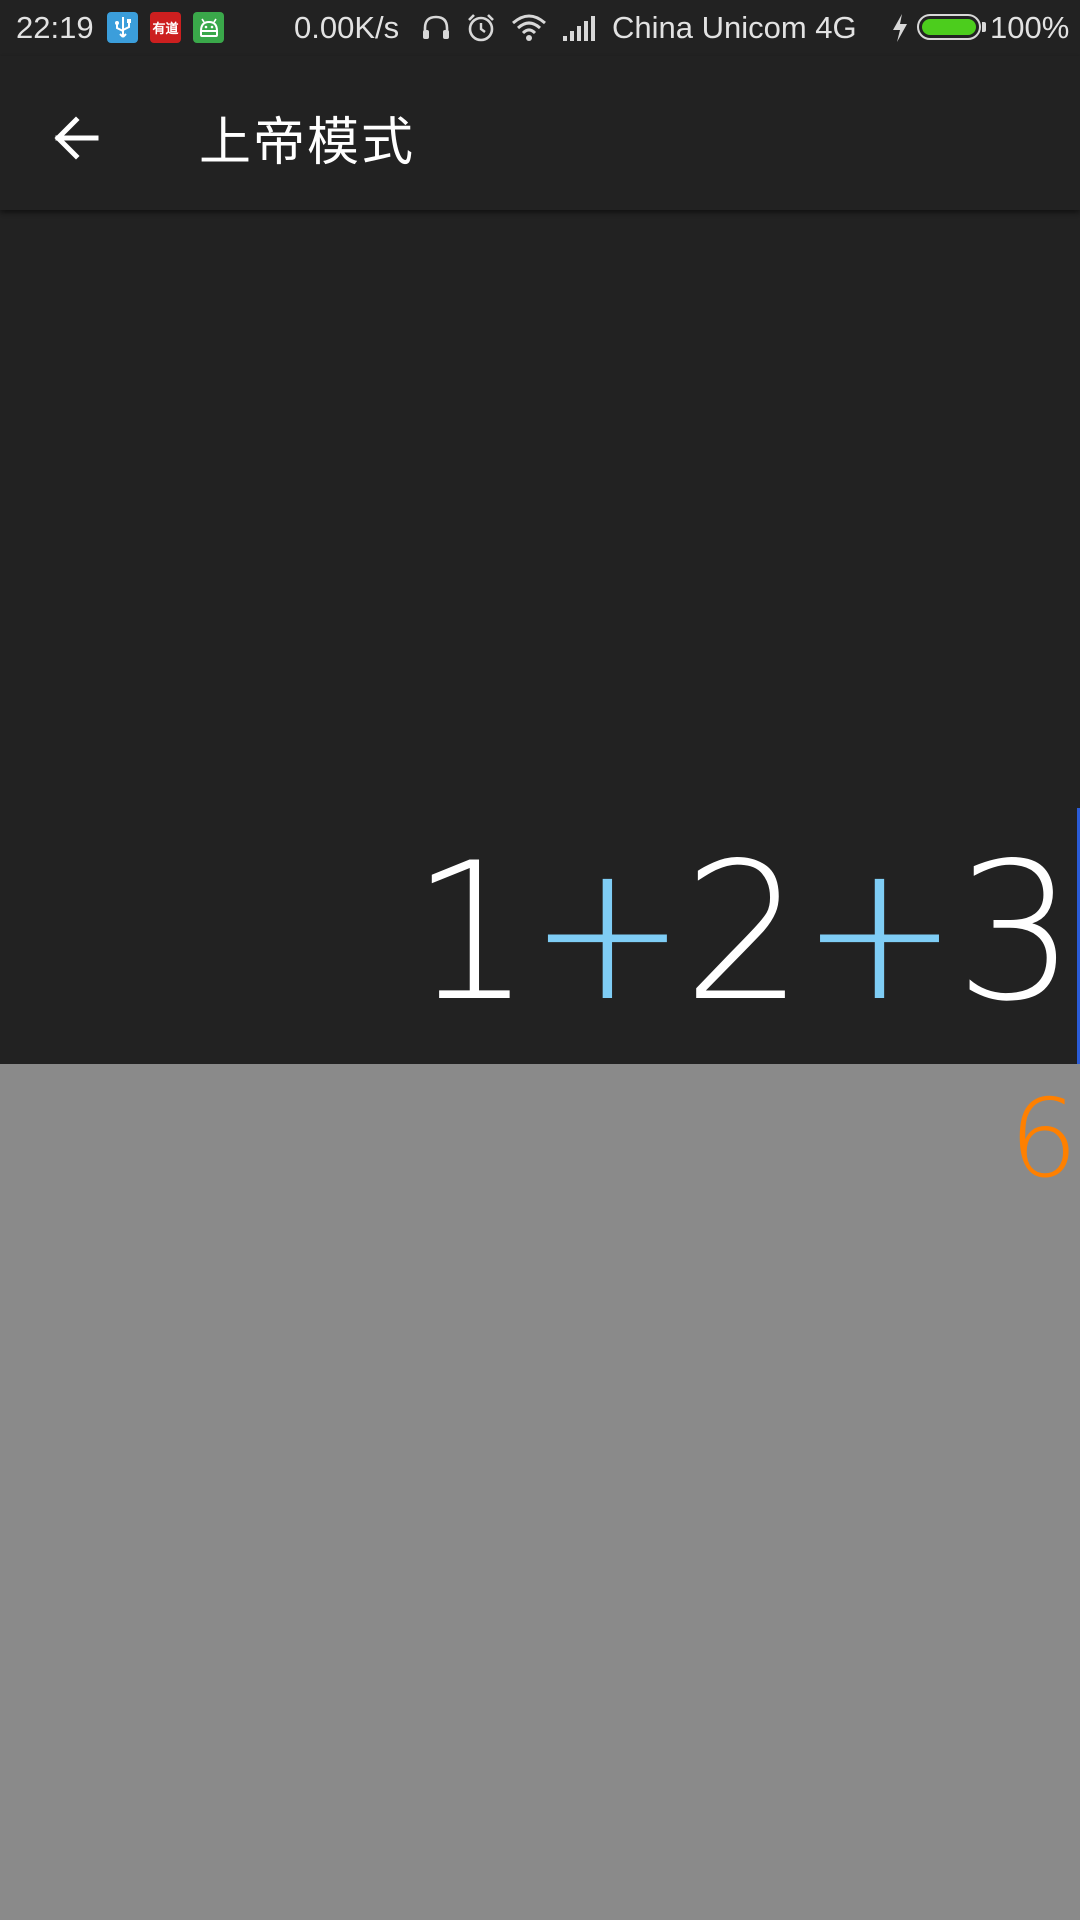 This screenshot has width=1080, height=1920. Describe the element at coordinates (122, 27) in the screenshot. I see `usb-icon` at that location.